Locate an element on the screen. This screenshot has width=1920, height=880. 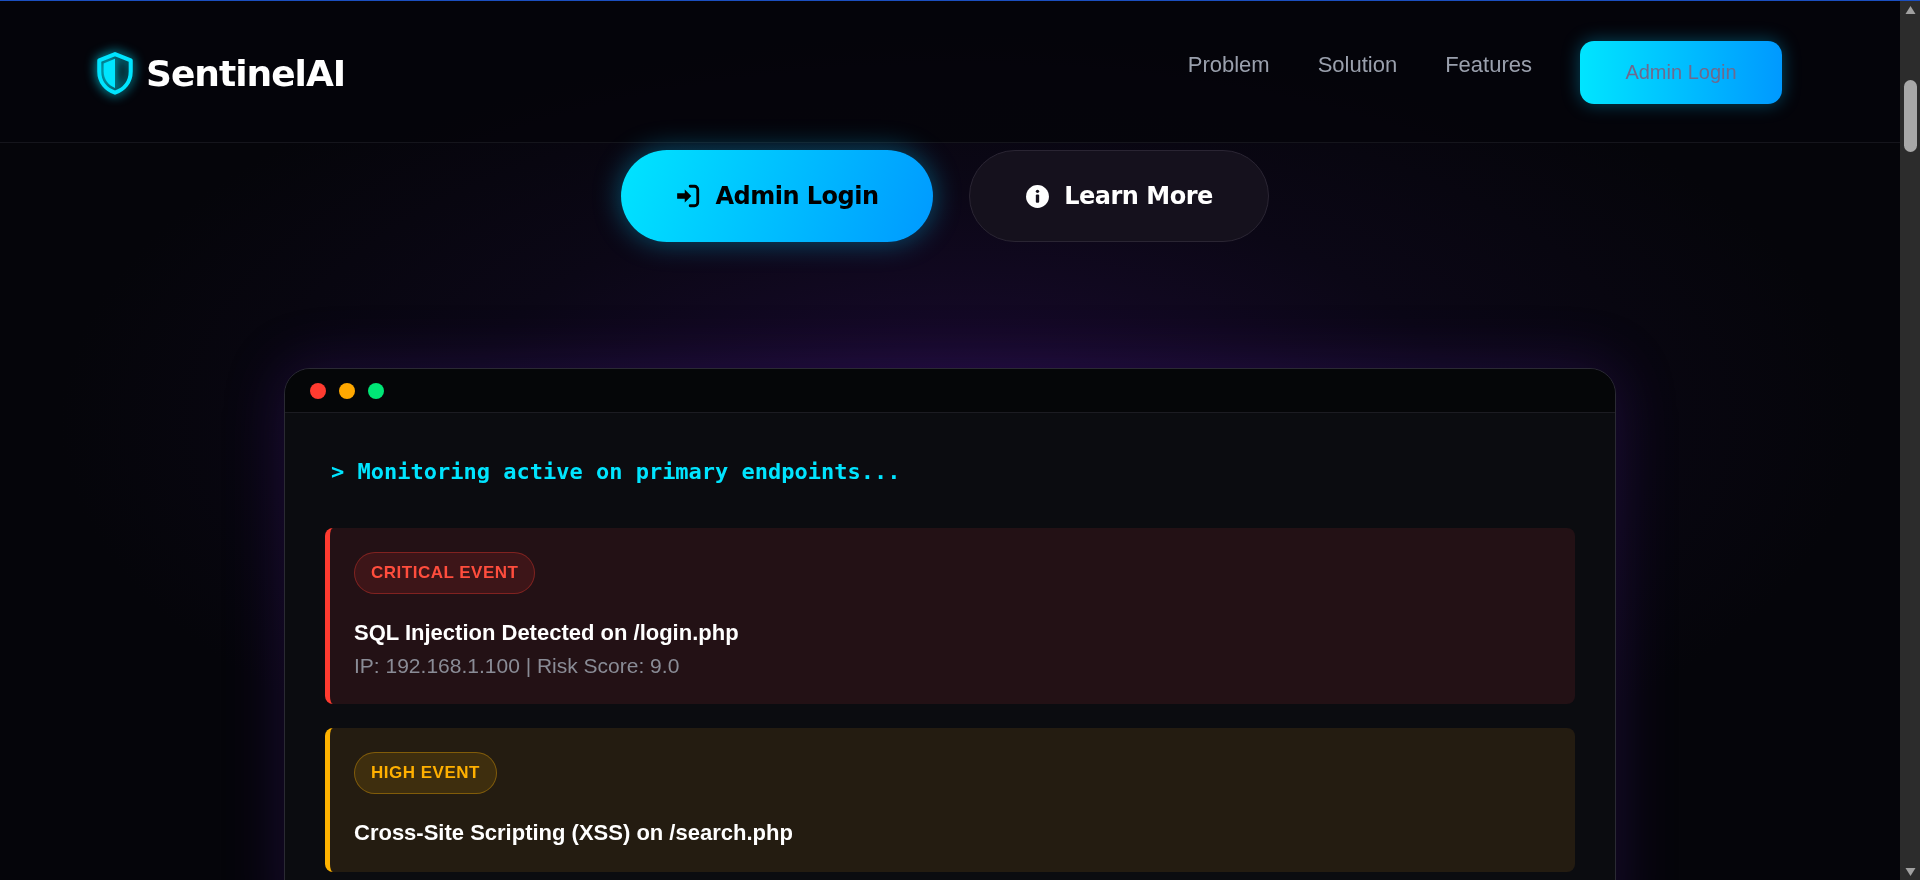
event-title: SQL Injection Detected on /login.php is located at coordinates (546, 633).